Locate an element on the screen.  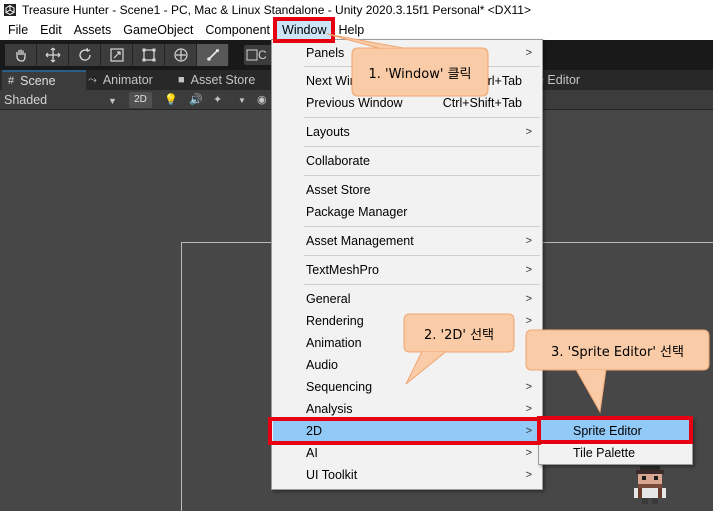
menu-component: Component is located at coordinates (237, 30).